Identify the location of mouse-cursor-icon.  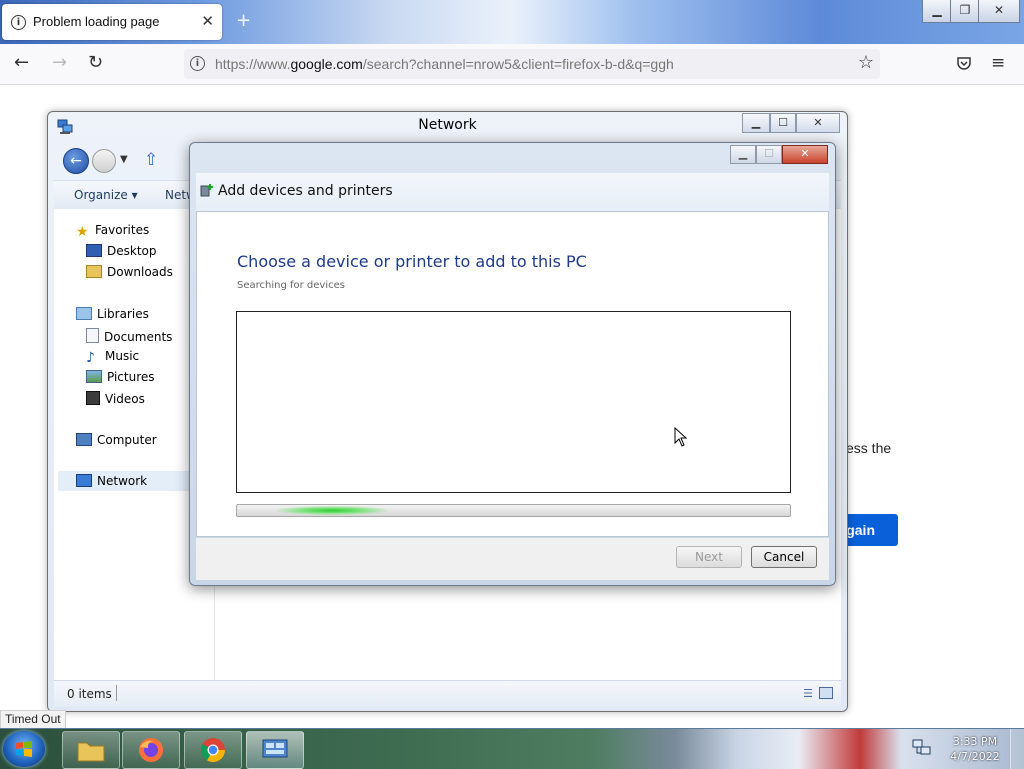
(681, 437).